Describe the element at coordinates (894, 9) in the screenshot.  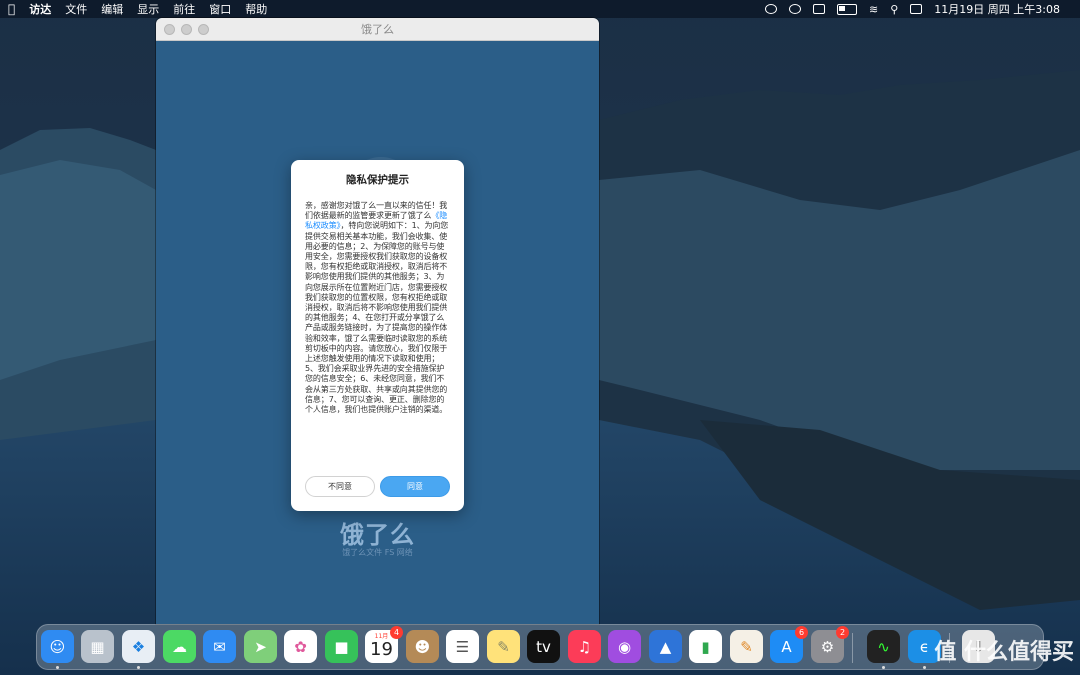
I see `search-icon: ⚲` at that location.